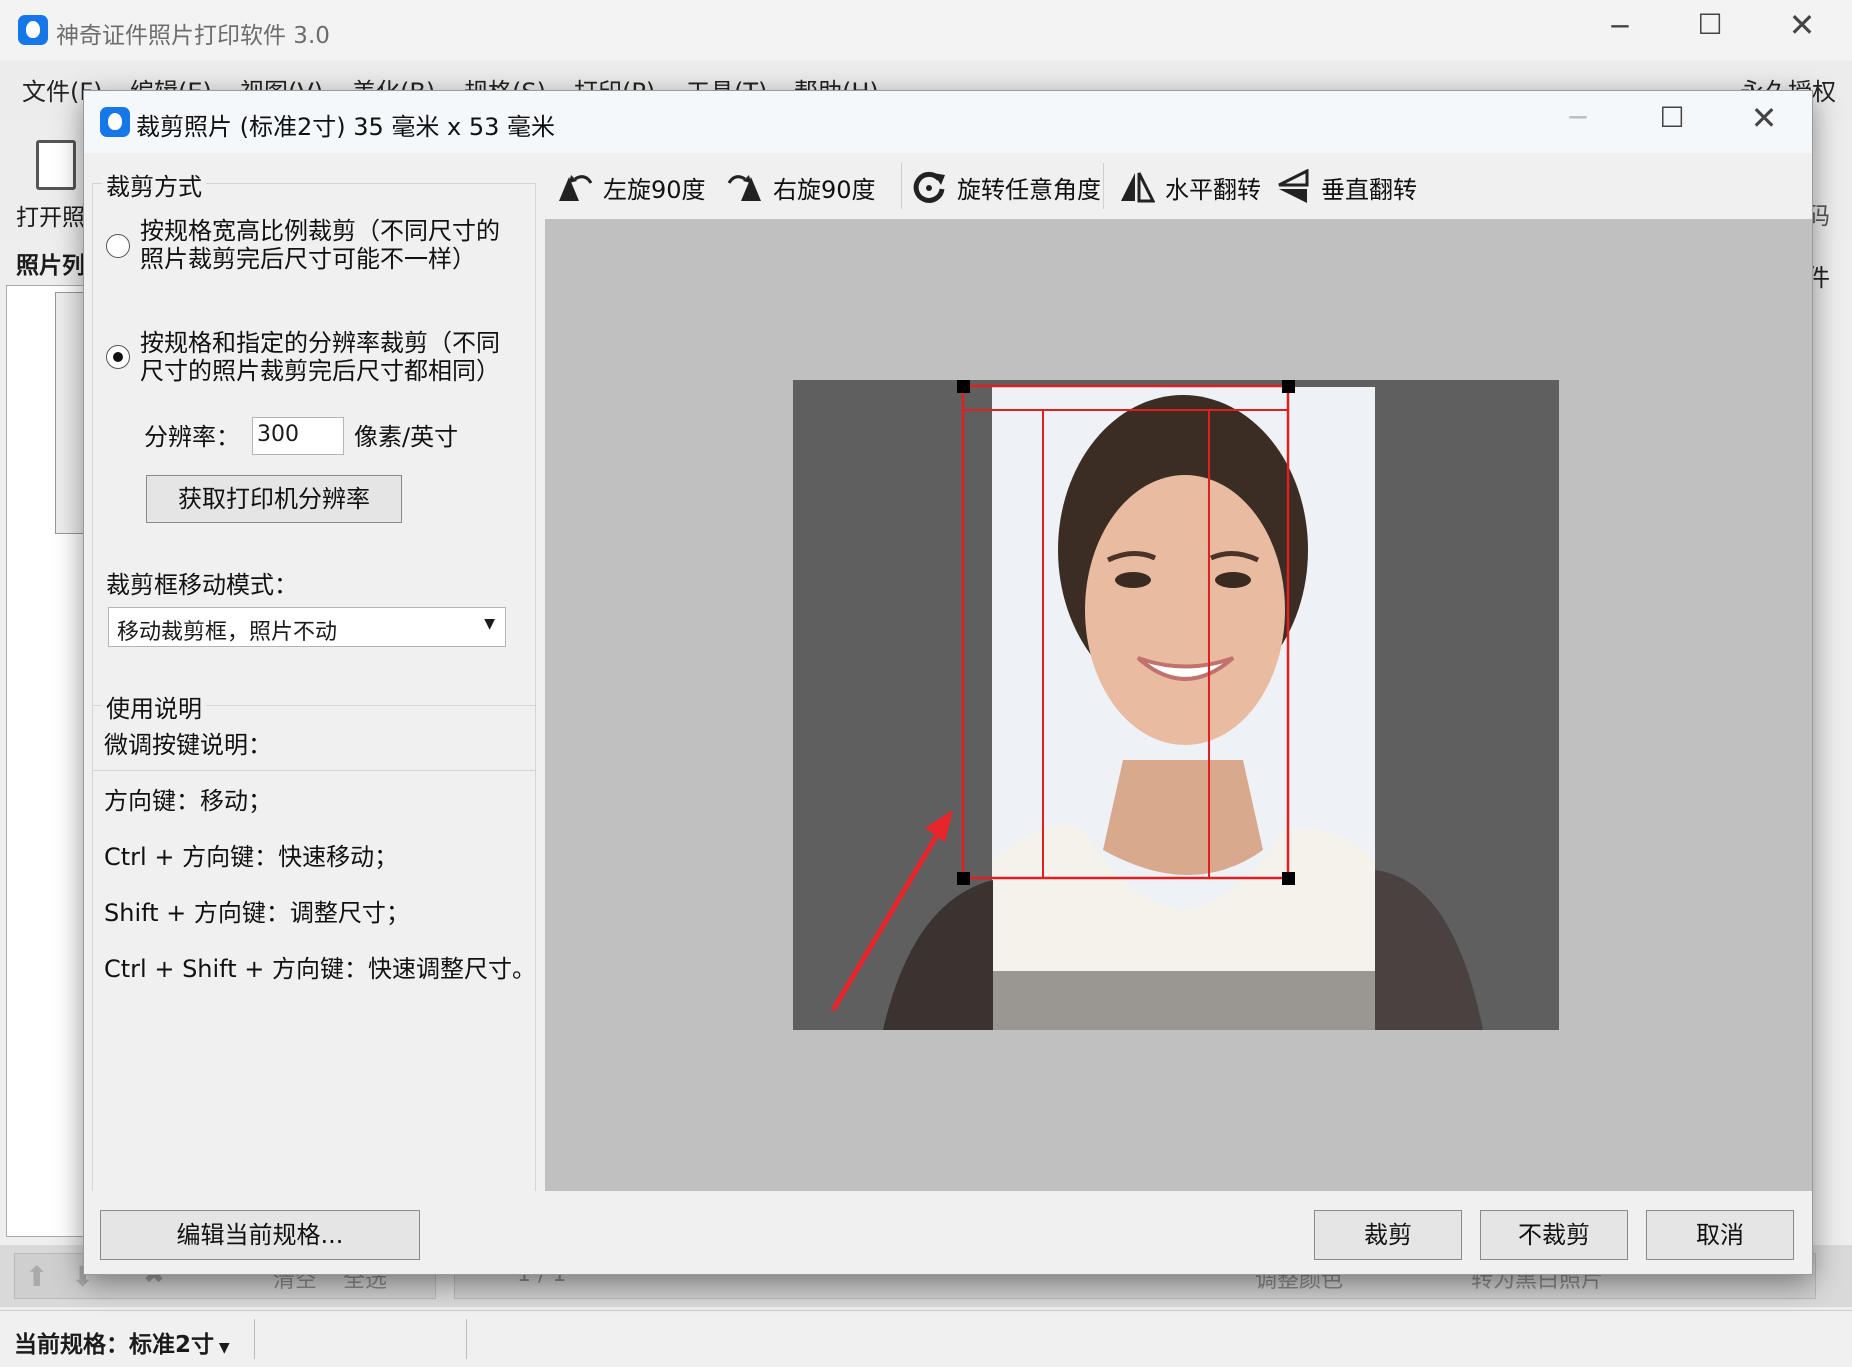 The height and width of the screenshot is (1367, 1852). Describe the element at coordinates (963, 386) in the screenshot. I see `crop-handle-top-left` at that location.